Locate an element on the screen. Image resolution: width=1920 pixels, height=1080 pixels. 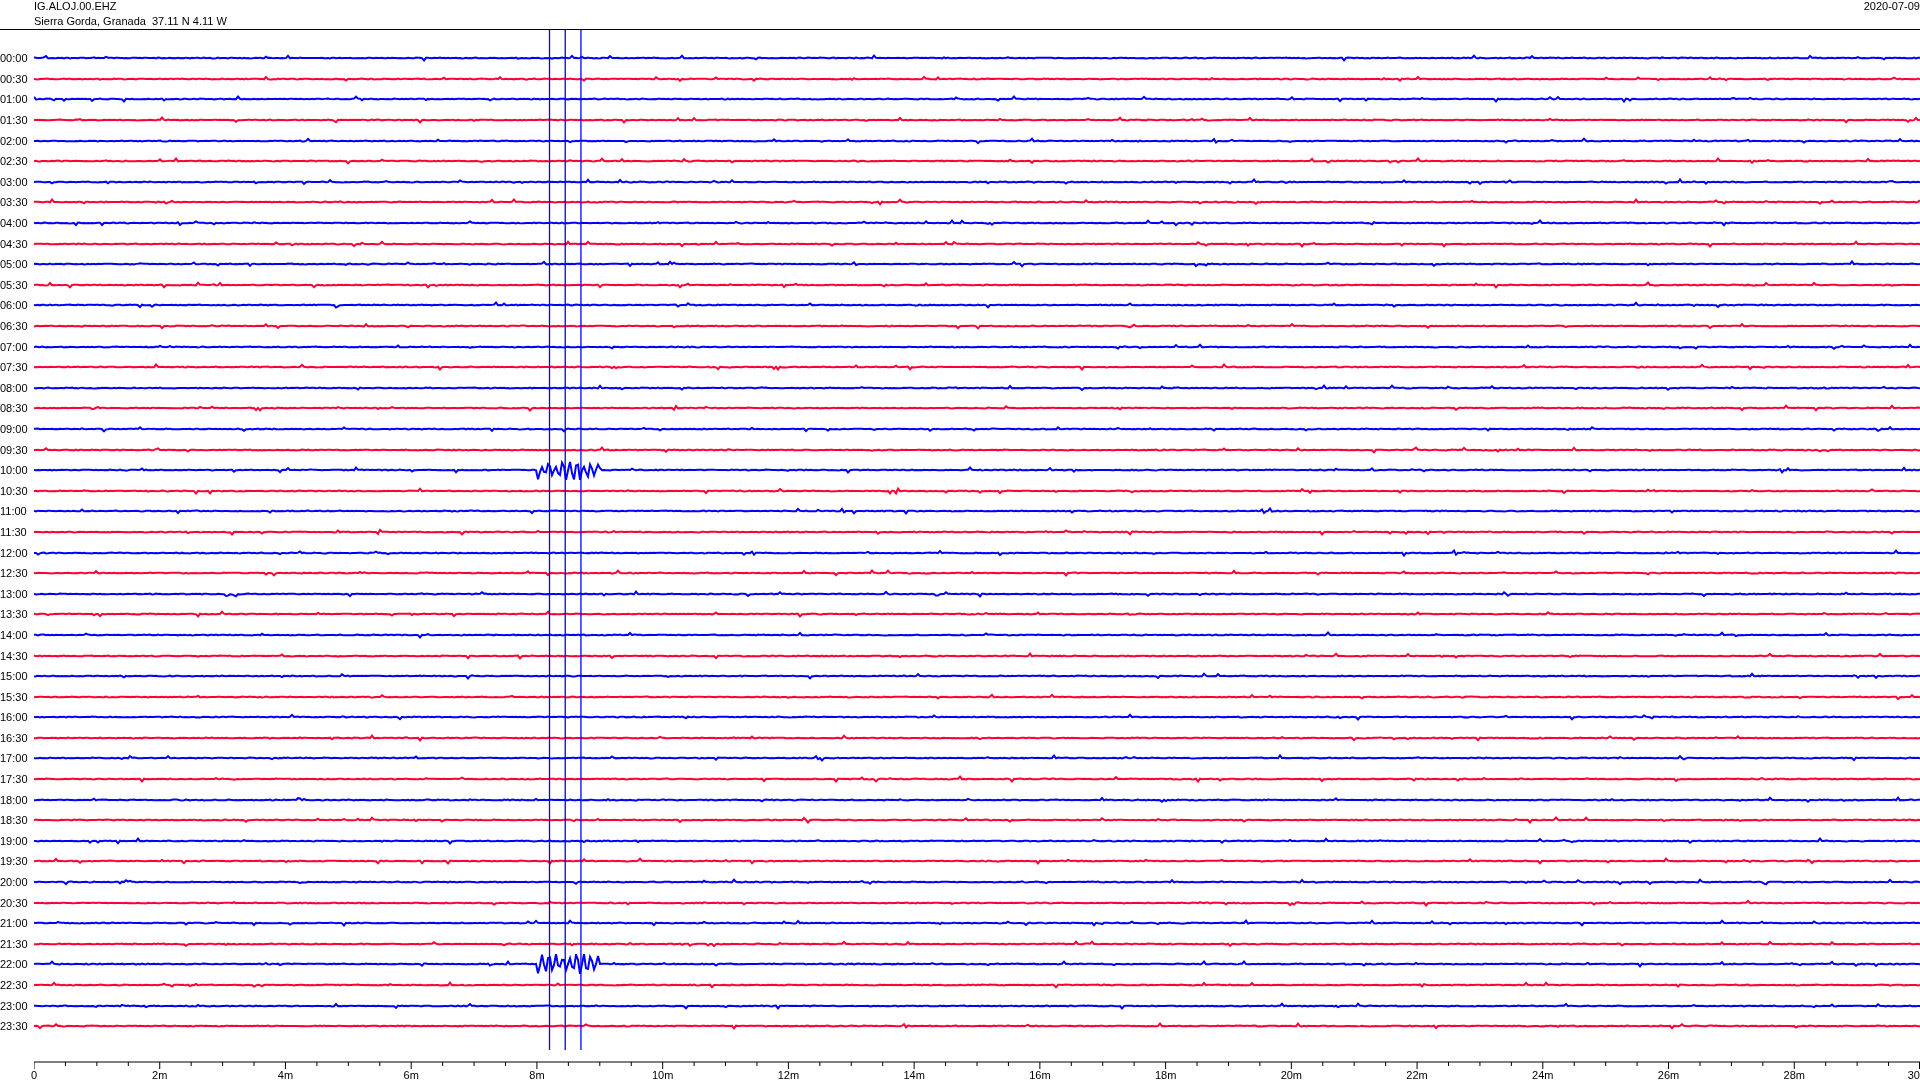
time-label: 18:30 is located at coordinates (14, 820).